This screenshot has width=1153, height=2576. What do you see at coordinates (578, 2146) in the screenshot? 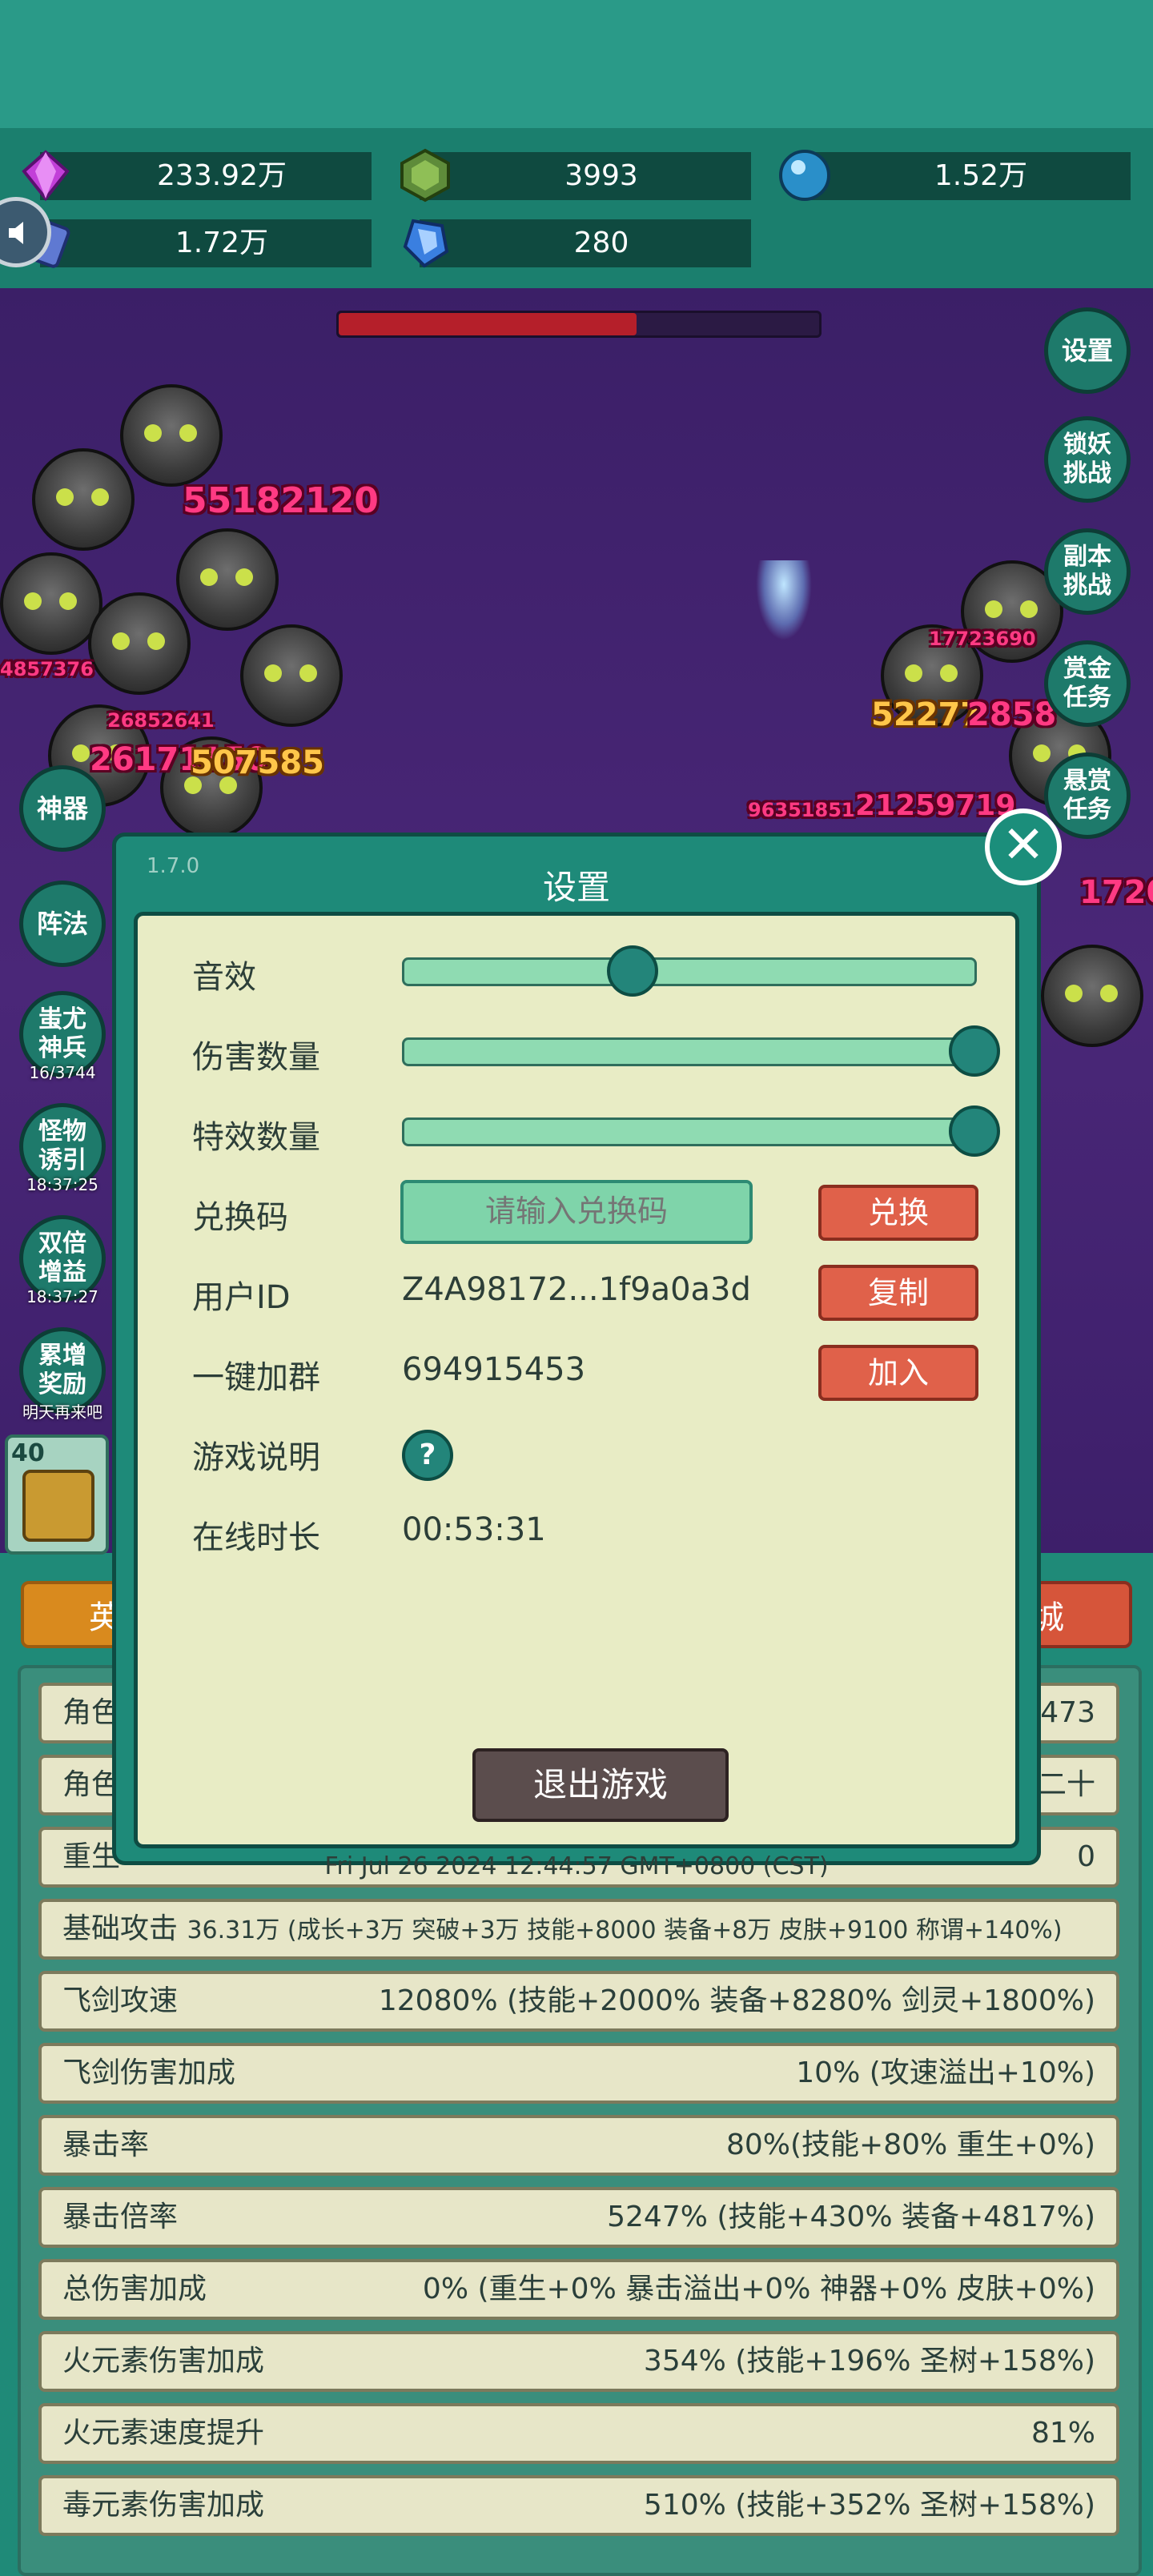
I see `stat-row: 暴击率 80%(技能+80% 重生+0%)` at bounding box center [578, 2146].